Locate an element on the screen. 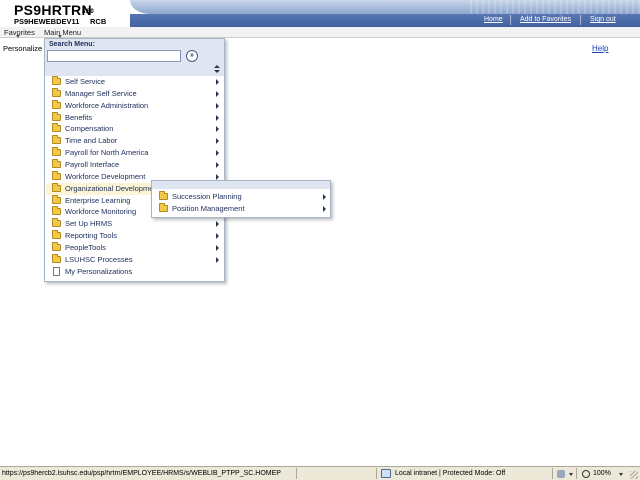 This screenshot has height=480, width=640. user-id: RCB is located at coordinates (98, 21).